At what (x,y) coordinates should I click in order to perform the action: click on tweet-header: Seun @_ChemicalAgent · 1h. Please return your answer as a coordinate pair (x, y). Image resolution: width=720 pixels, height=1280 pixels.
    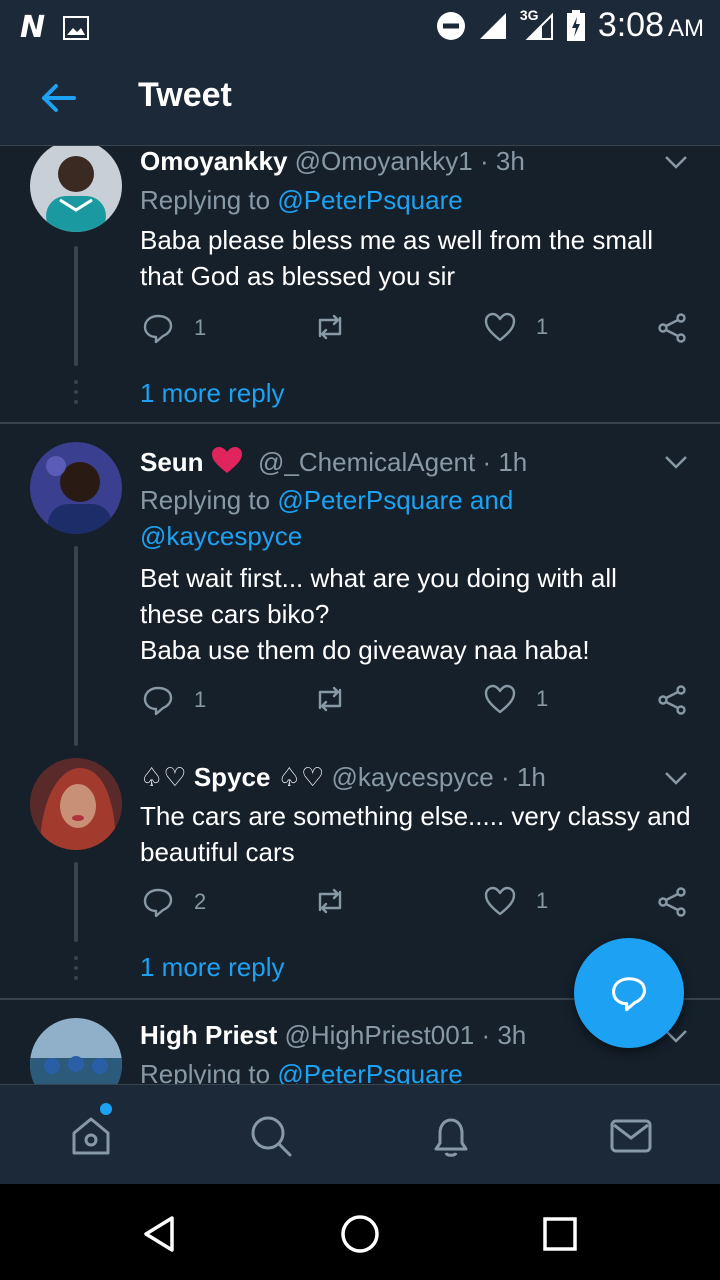
    Looking at the image, I should click on (390, 462).